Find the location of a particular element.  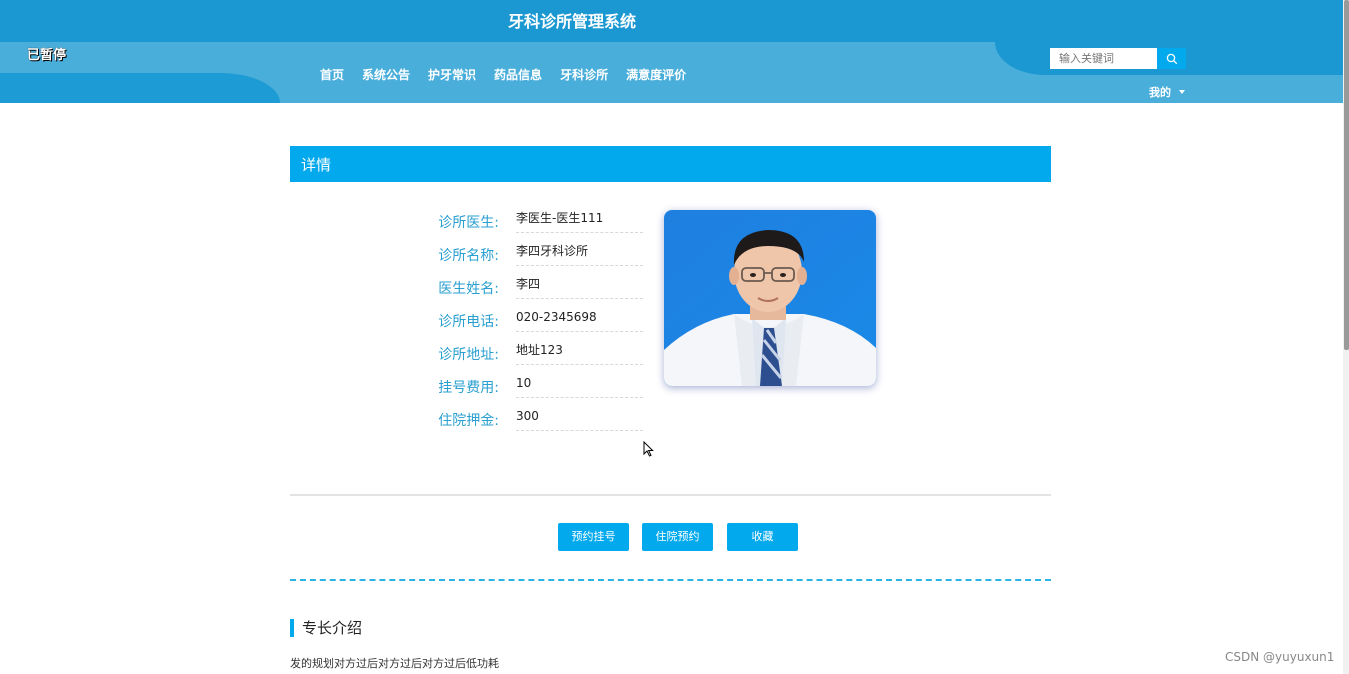

nav-home: 首页 is located at coordinates (332, 74).